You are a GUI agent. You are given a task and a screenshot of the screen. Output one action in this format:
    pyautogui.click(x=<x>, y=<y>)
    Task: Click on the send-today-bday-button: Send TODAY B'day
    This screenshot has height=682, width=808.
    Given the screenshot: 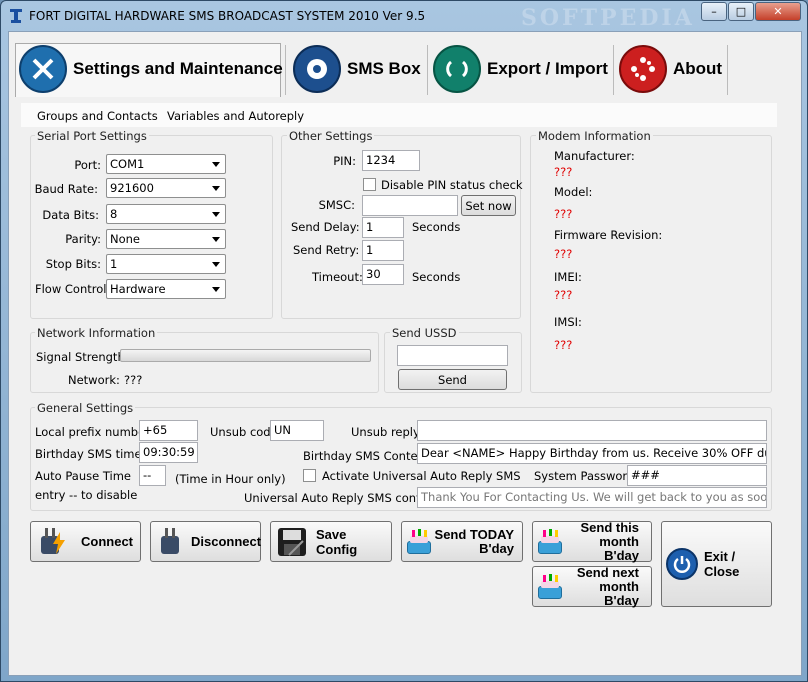 What is the action you would take?
    pyautogui.click(x=462, y=541)
    